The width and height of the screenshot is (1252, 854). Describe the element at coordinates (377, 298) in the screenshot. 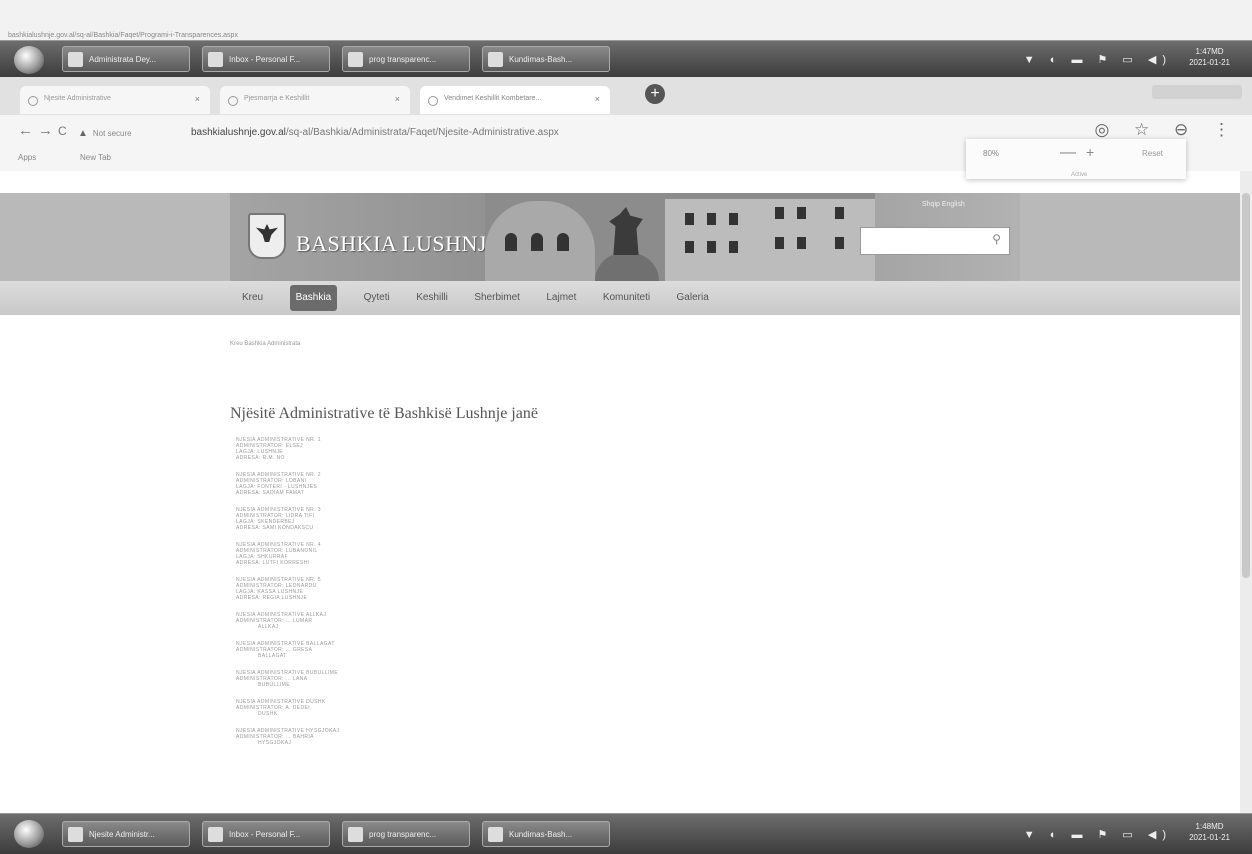

I see `nav-qyteti: Qyteti` at that location.